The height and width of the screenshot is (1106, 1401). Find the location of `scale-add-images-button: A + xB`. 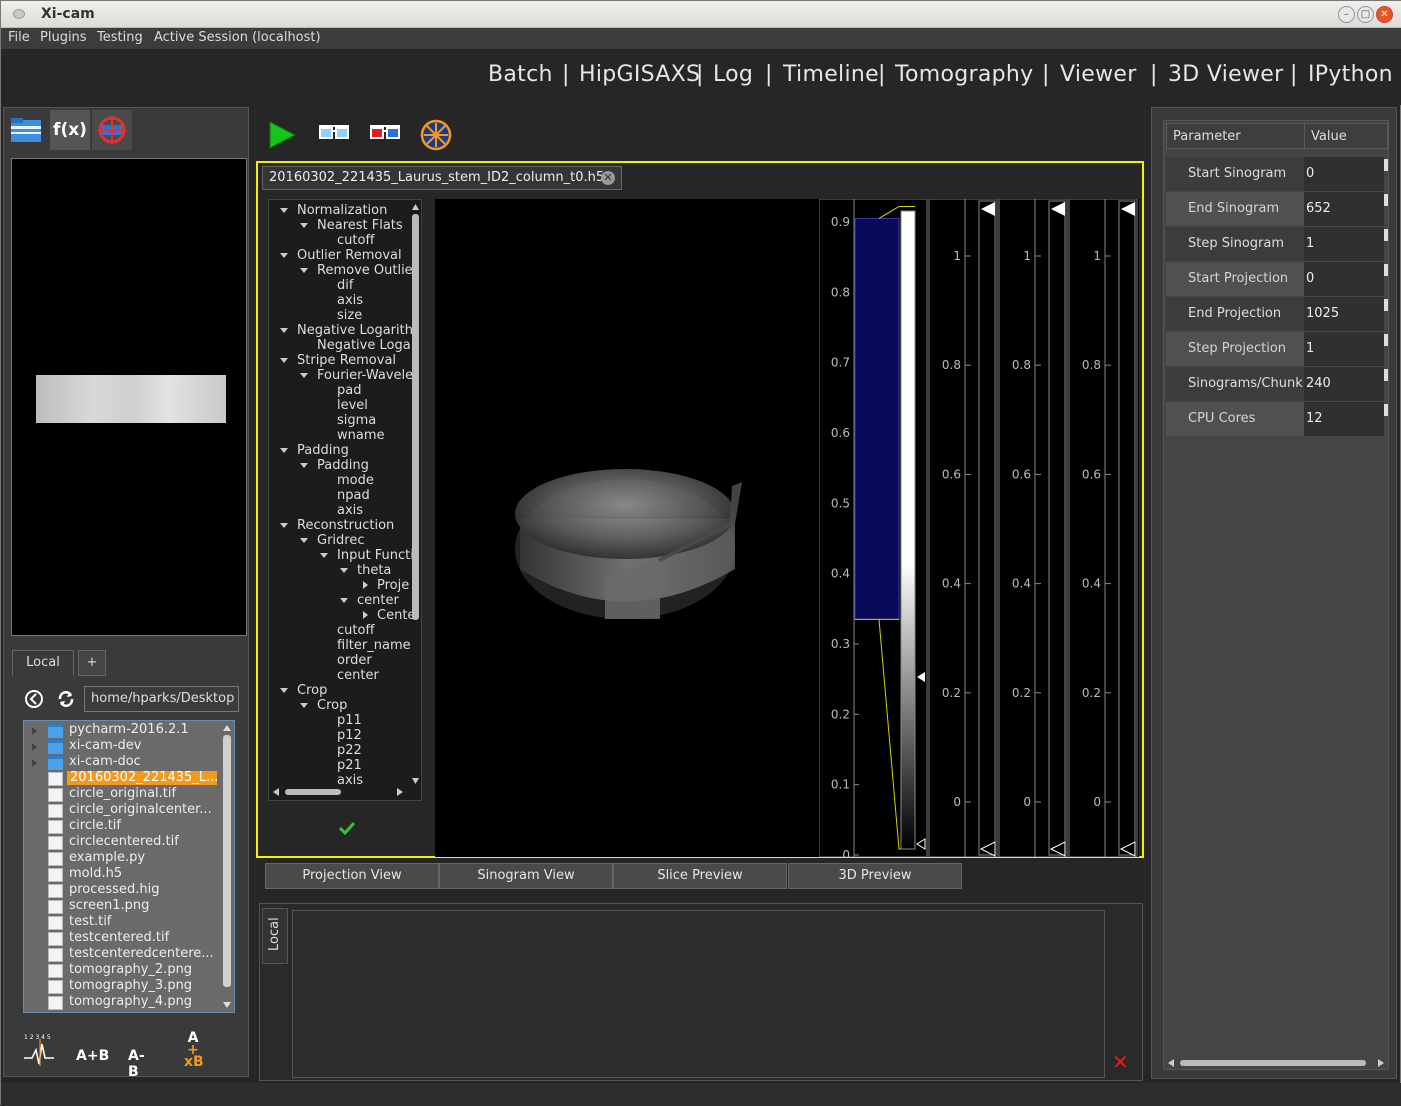

scale-add-images-button: A + xB is located at coordinates (194, 1050).